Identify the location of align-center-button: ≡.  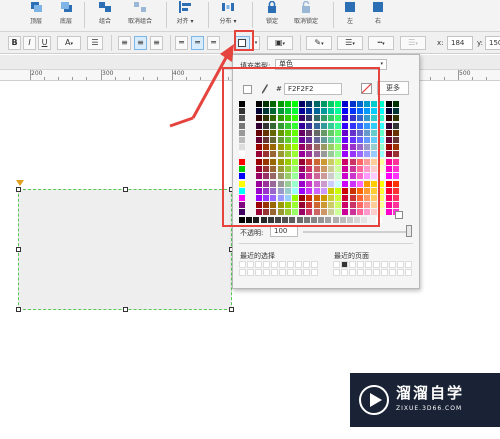
(140, 43).